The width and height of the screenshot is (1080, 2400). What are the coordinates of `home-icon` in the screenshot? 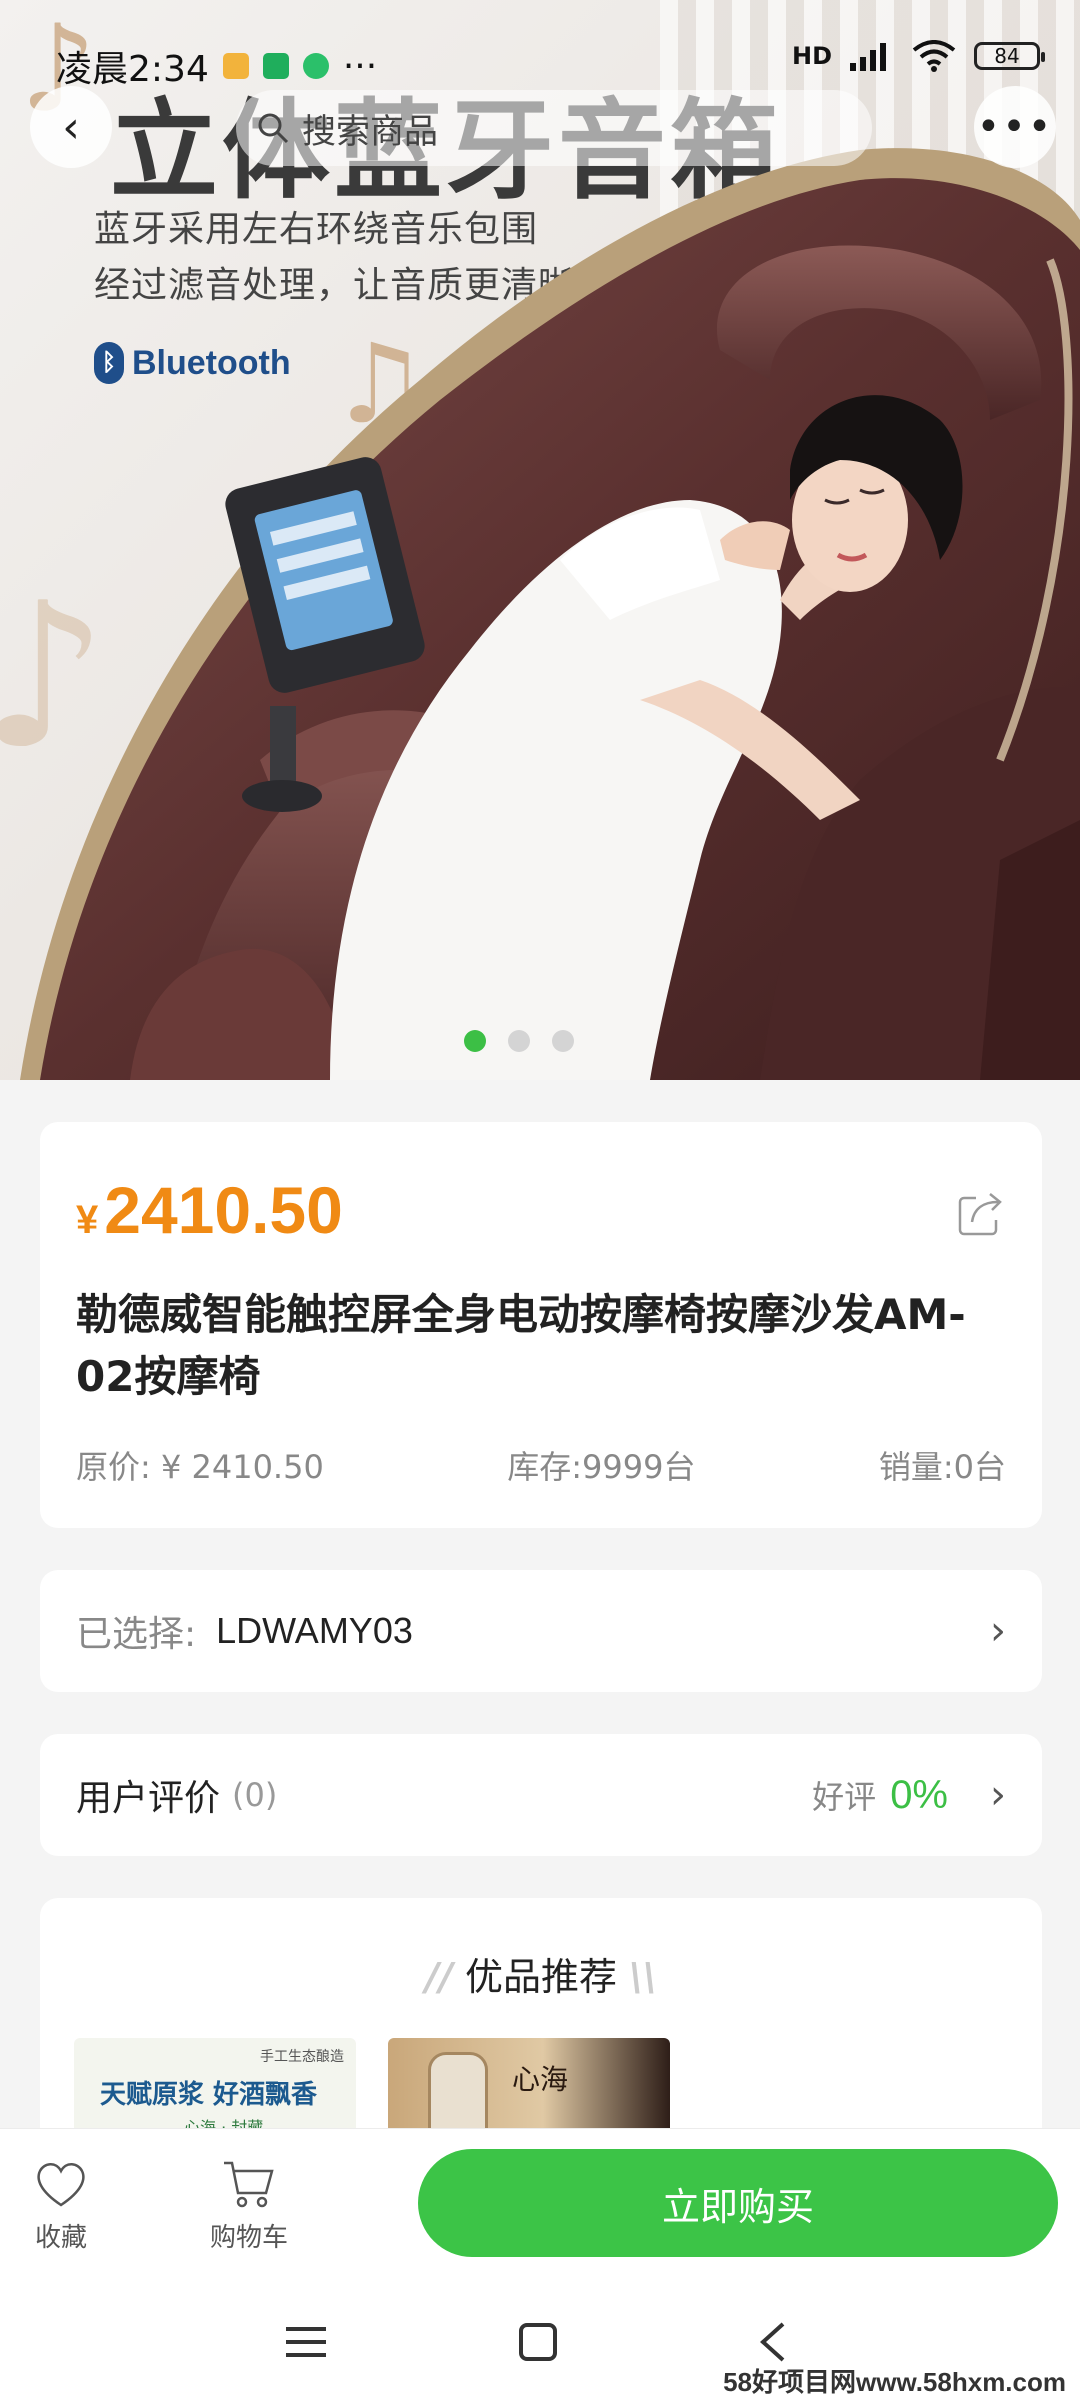 It's located at (538, 2342).